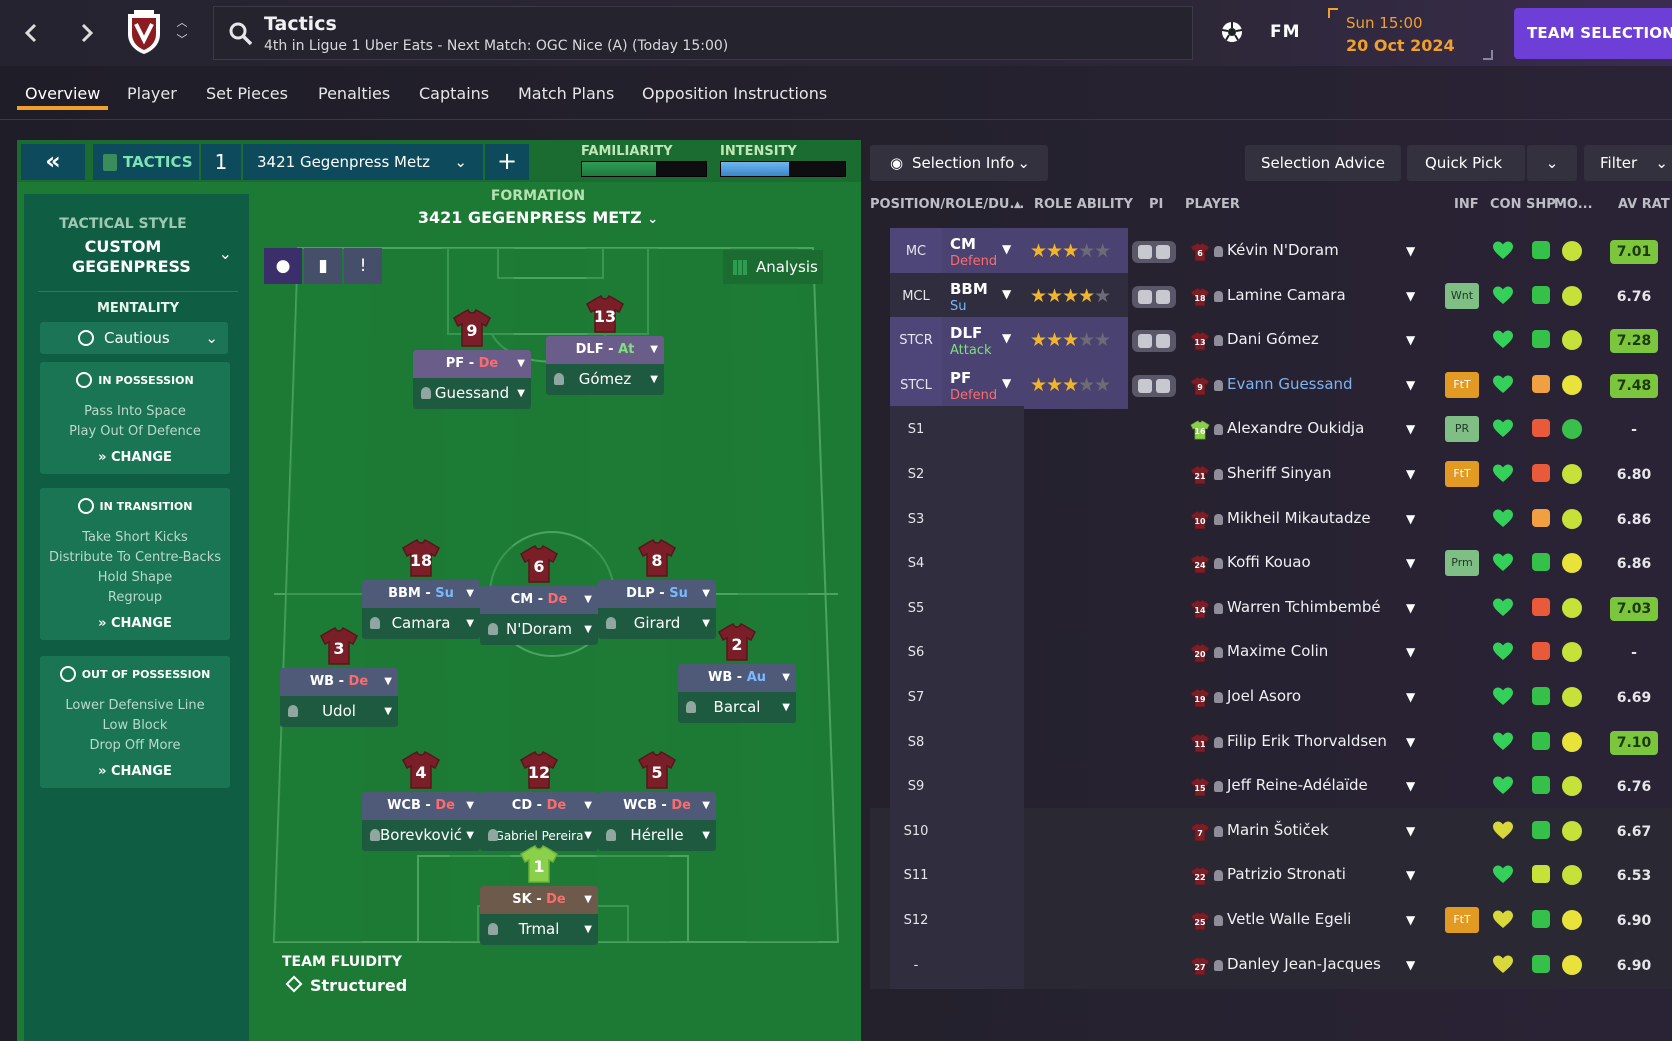  Describe the element at coordinates (1466, 163) in the screenshot. I see `quick-pick-button: Quick Pick` at that location.